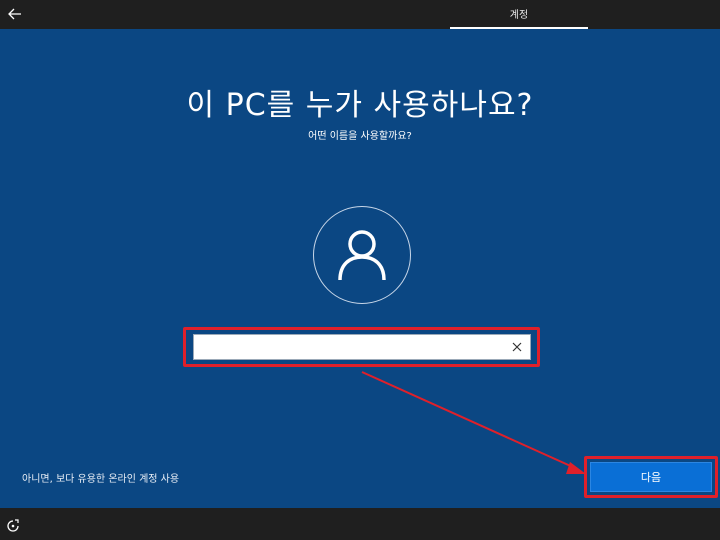 The width and height of the screenshot is (720, 540). What do you see at coordinates (360, 136) in the screenshot?
I see `page-subtitle: 어떤 이름을 사용할까요?` at bounding box center [360, 136].